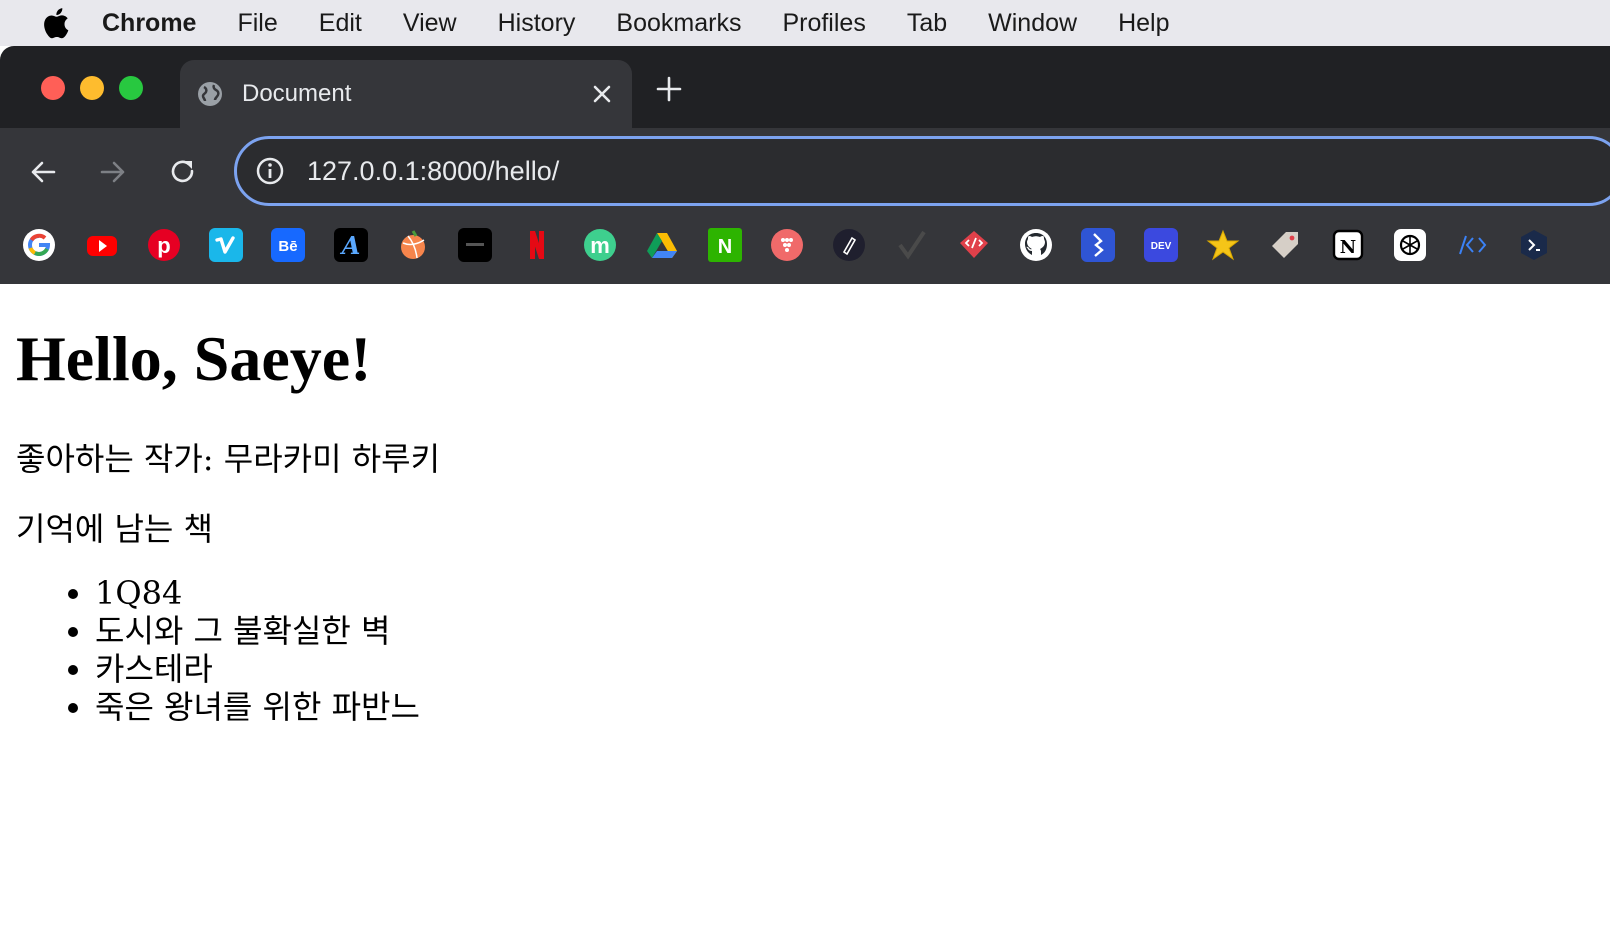 The image size is (1610, 942). I want to click on font-bookmark: A, so click(351, 245).